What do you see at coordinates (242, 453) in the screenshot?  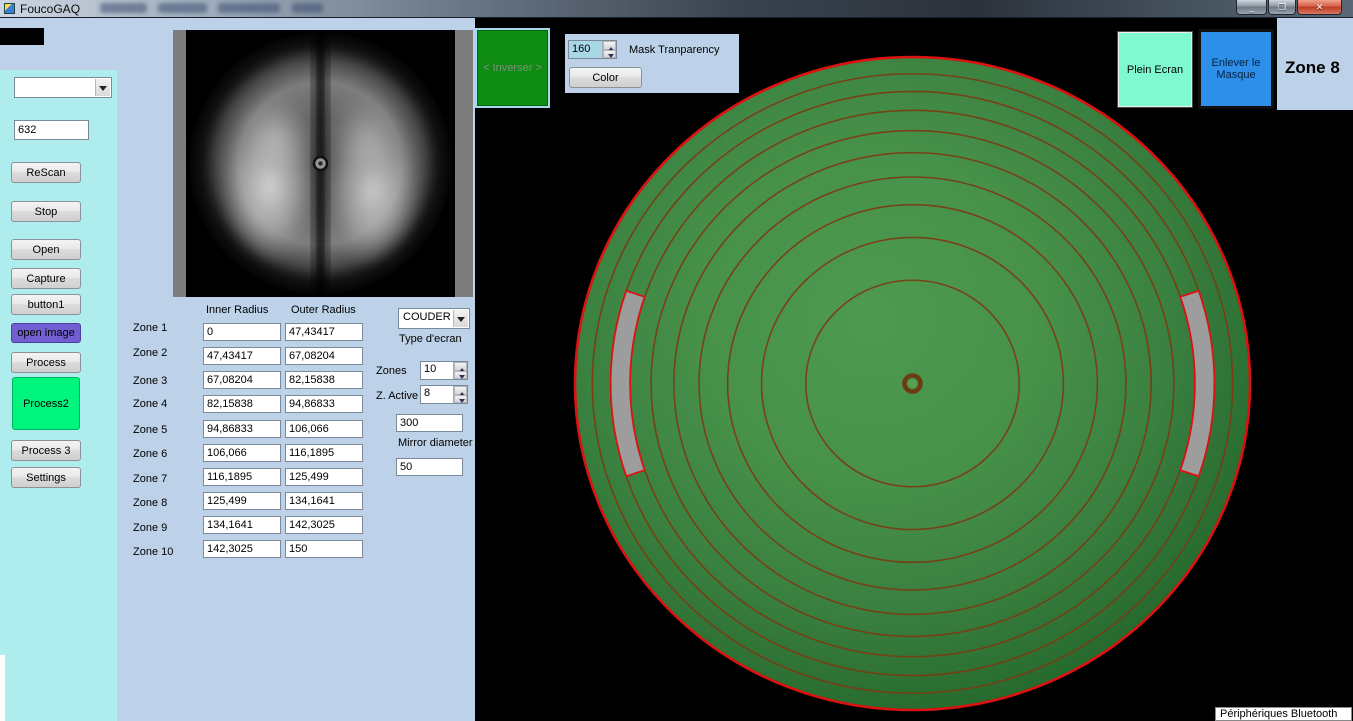 I see `zone6-inner-input` at bounding box center [242, 453].